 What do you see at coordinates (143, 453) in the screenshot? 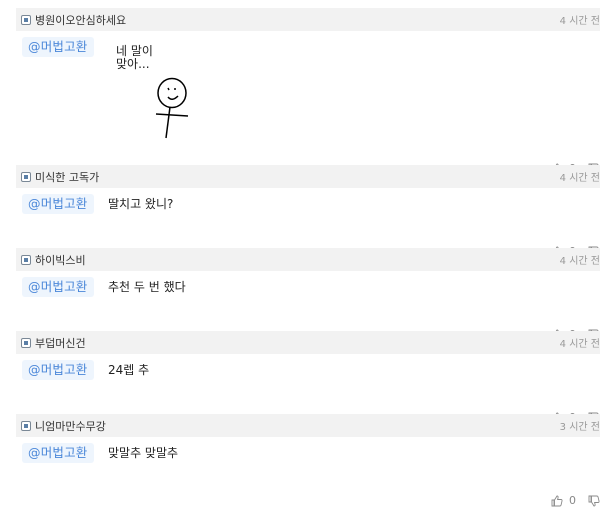
I see `comment-text: 맞말추 맞말추` at bounding box center [143, 453].